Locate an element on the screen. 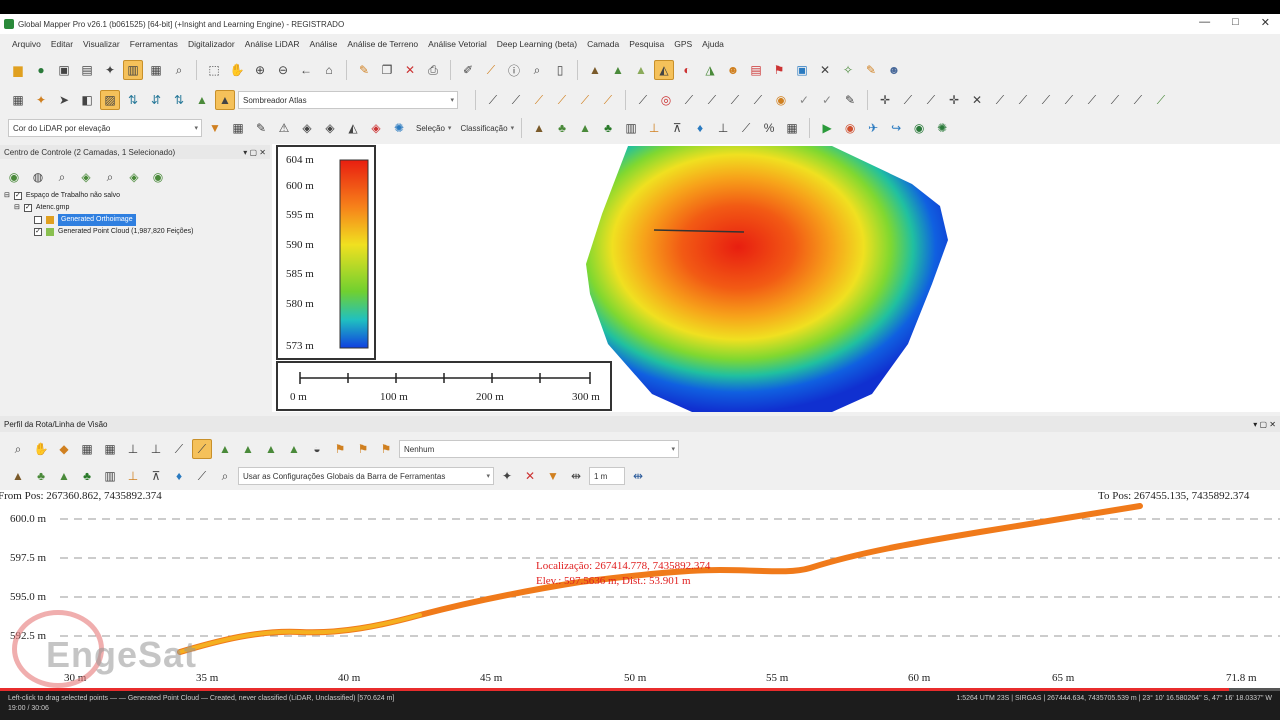  edit-line5-icon: ⟋ is located at coordinates (758, 100).